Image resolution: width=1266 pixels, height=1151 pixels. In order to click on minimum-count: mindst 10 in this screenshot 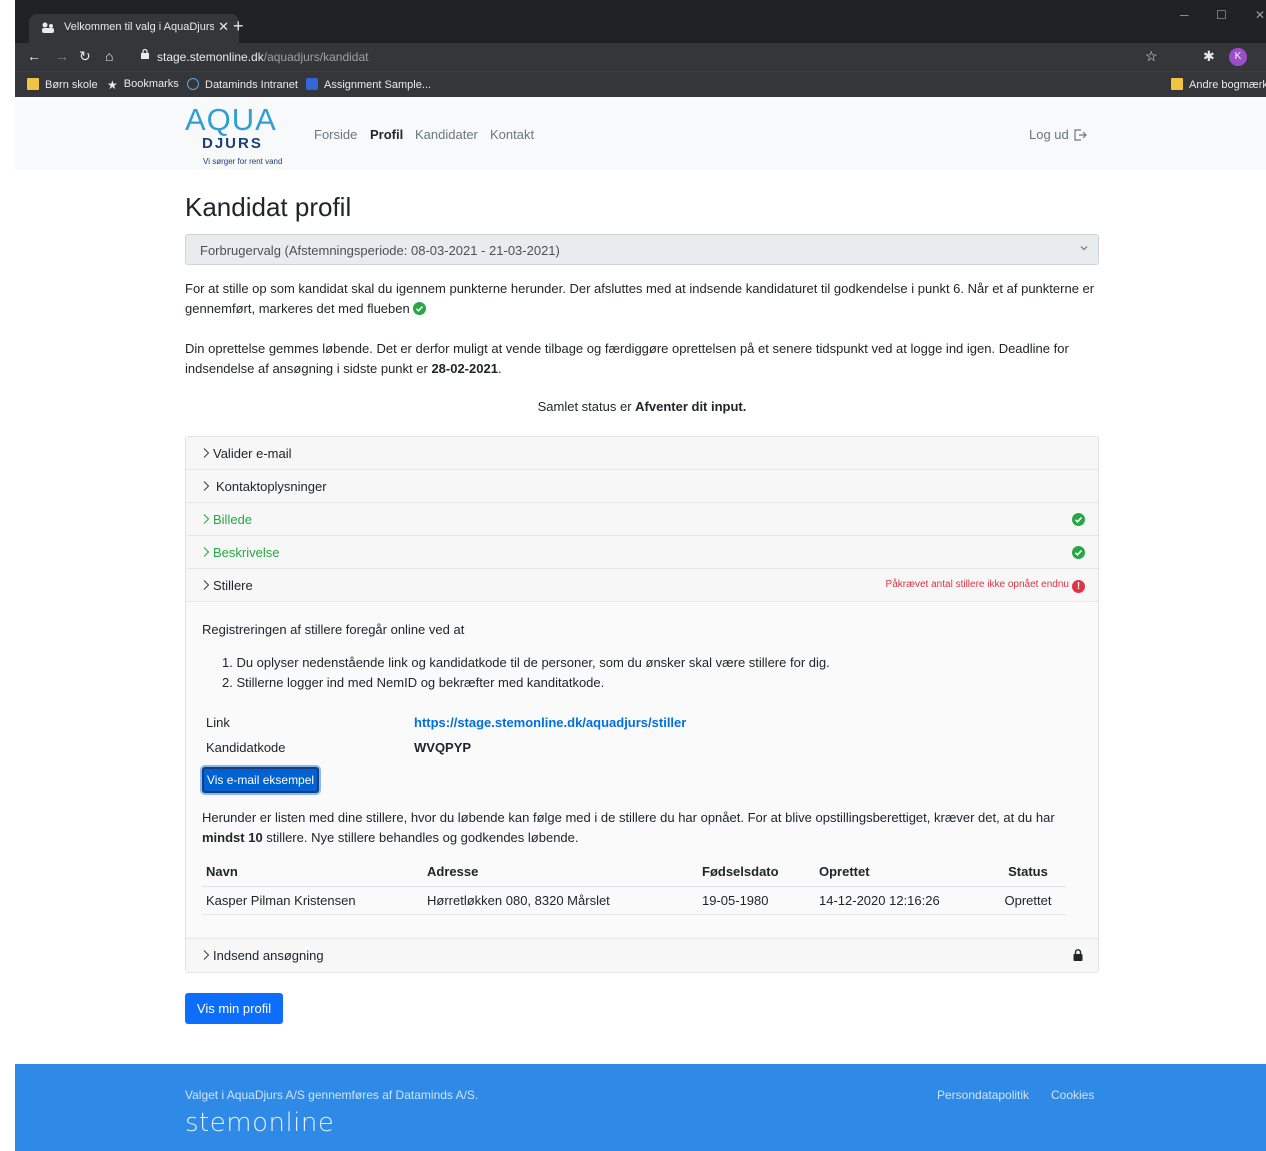, I will do `click(232, 837)`.